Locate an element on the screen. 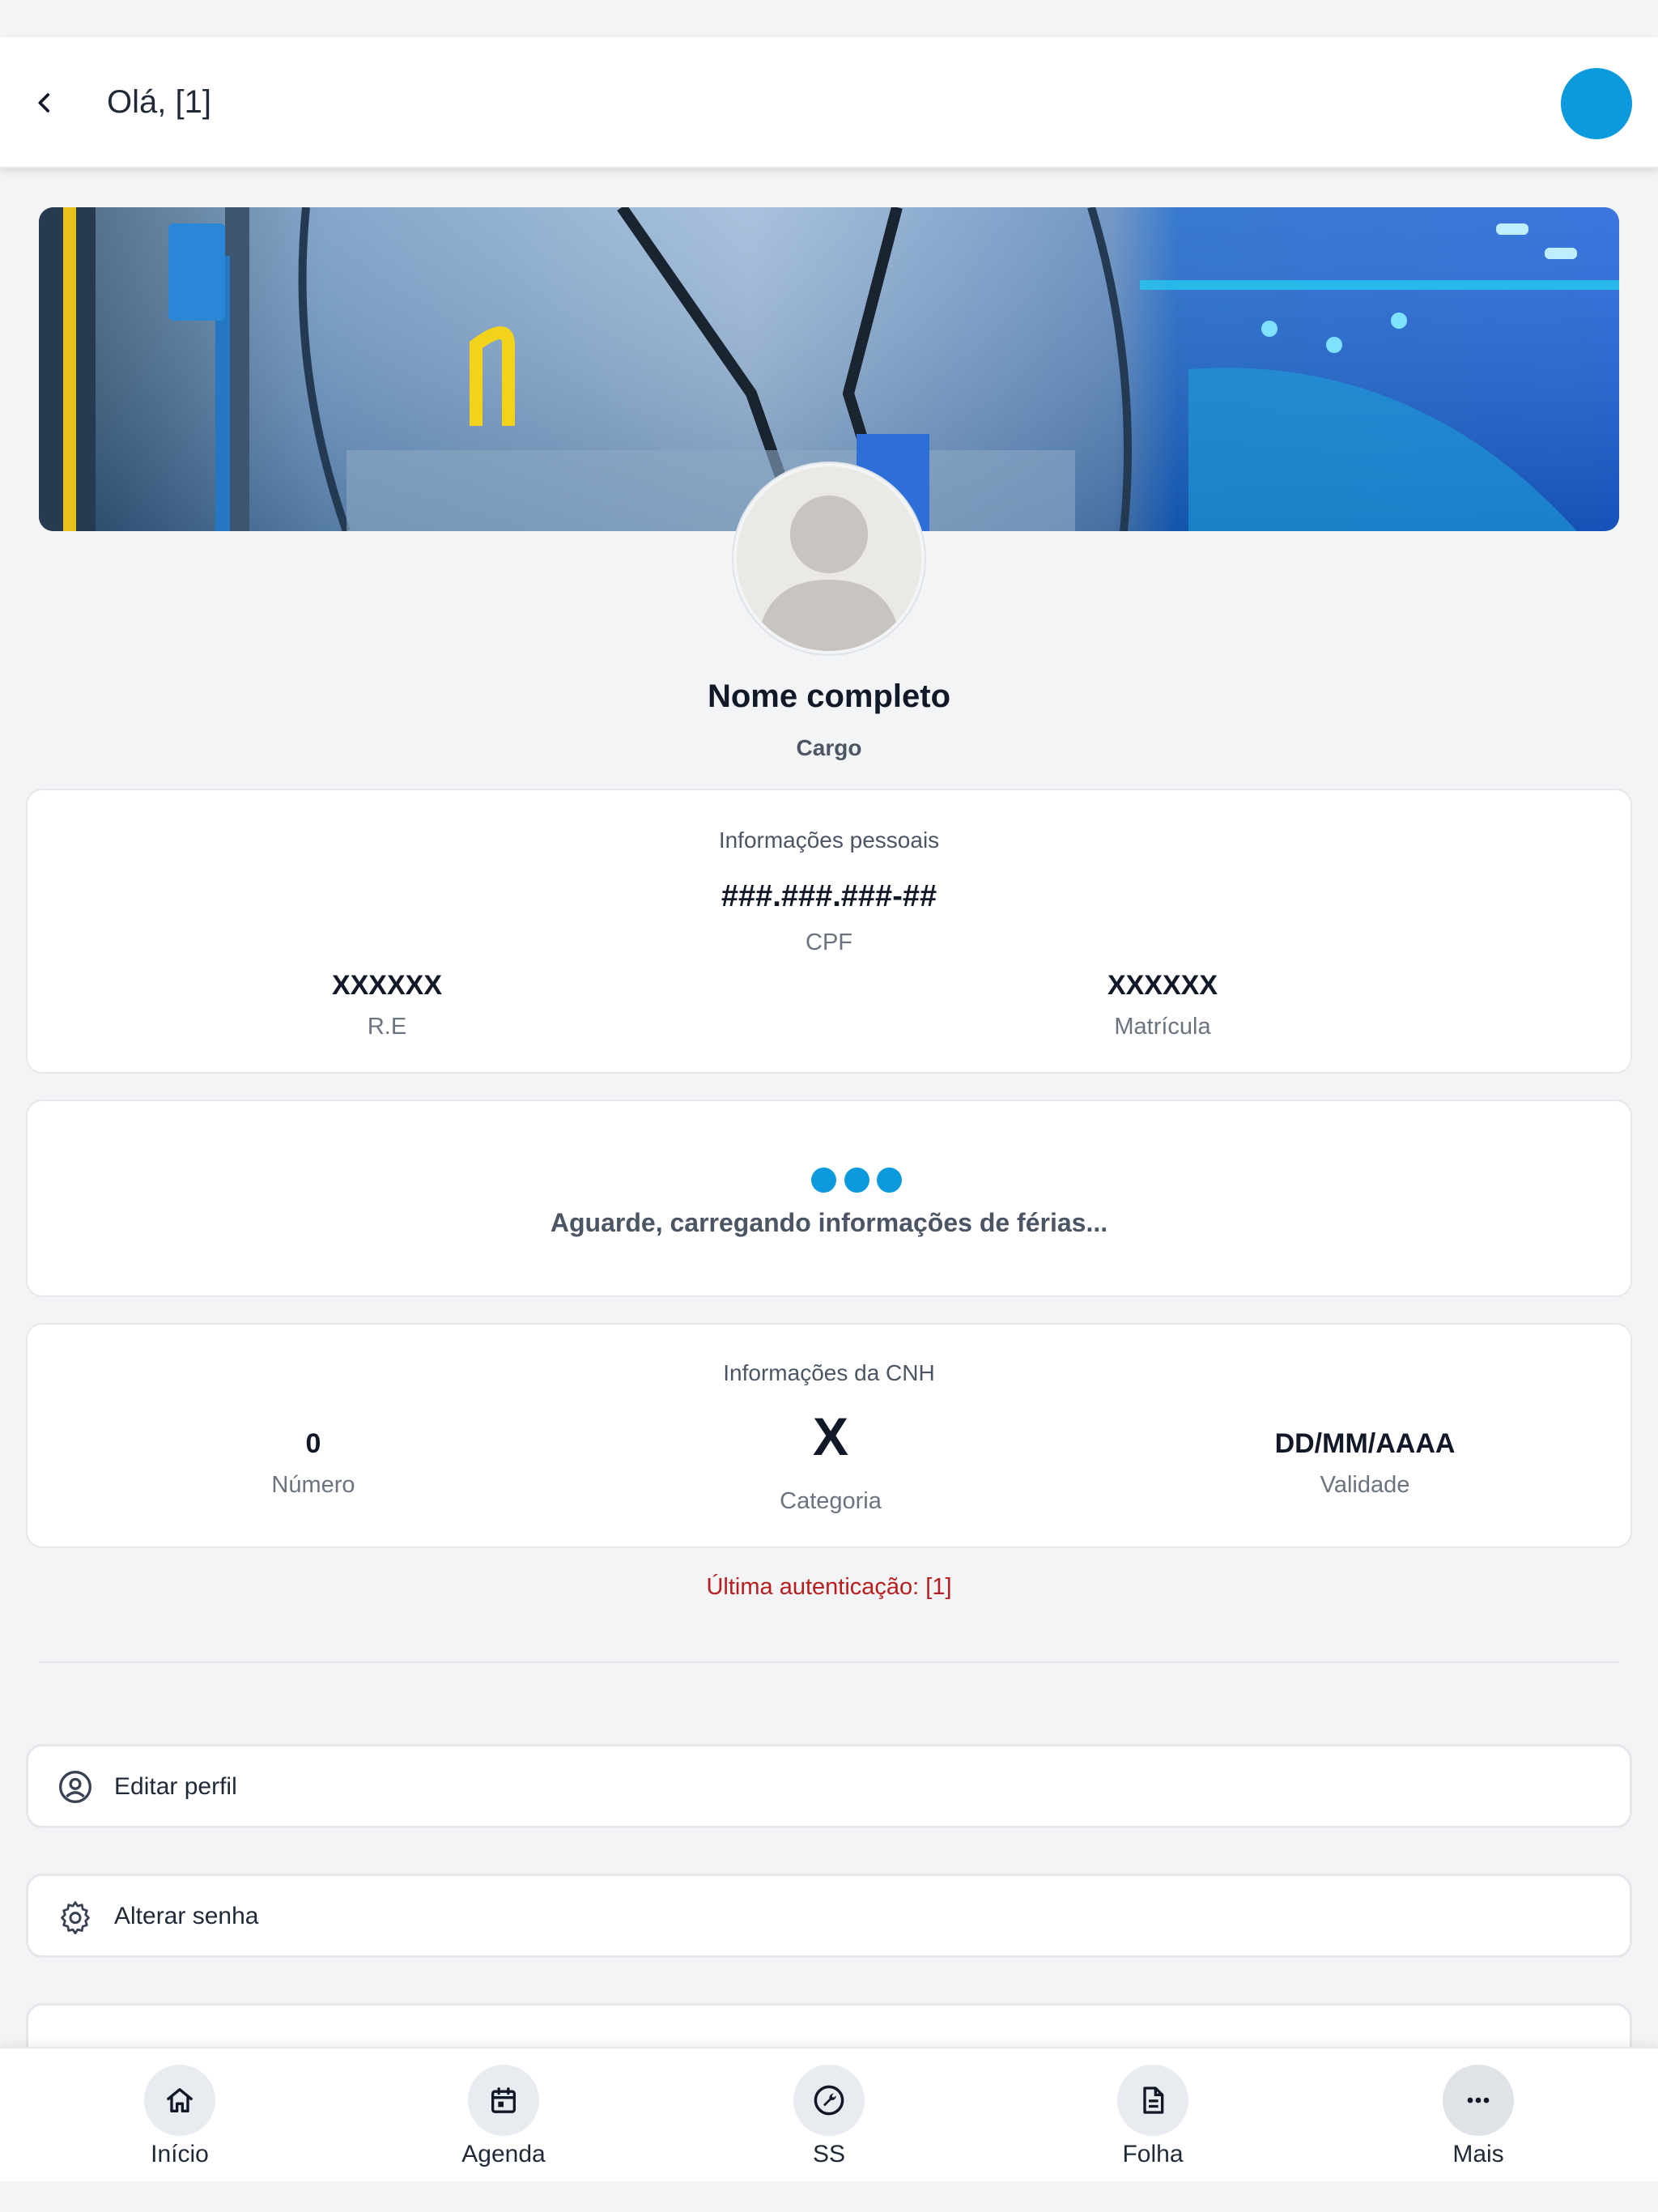 The height and width of the screenshot is (2212, 1658). document-icon is located at coordinates (1153, 2100).